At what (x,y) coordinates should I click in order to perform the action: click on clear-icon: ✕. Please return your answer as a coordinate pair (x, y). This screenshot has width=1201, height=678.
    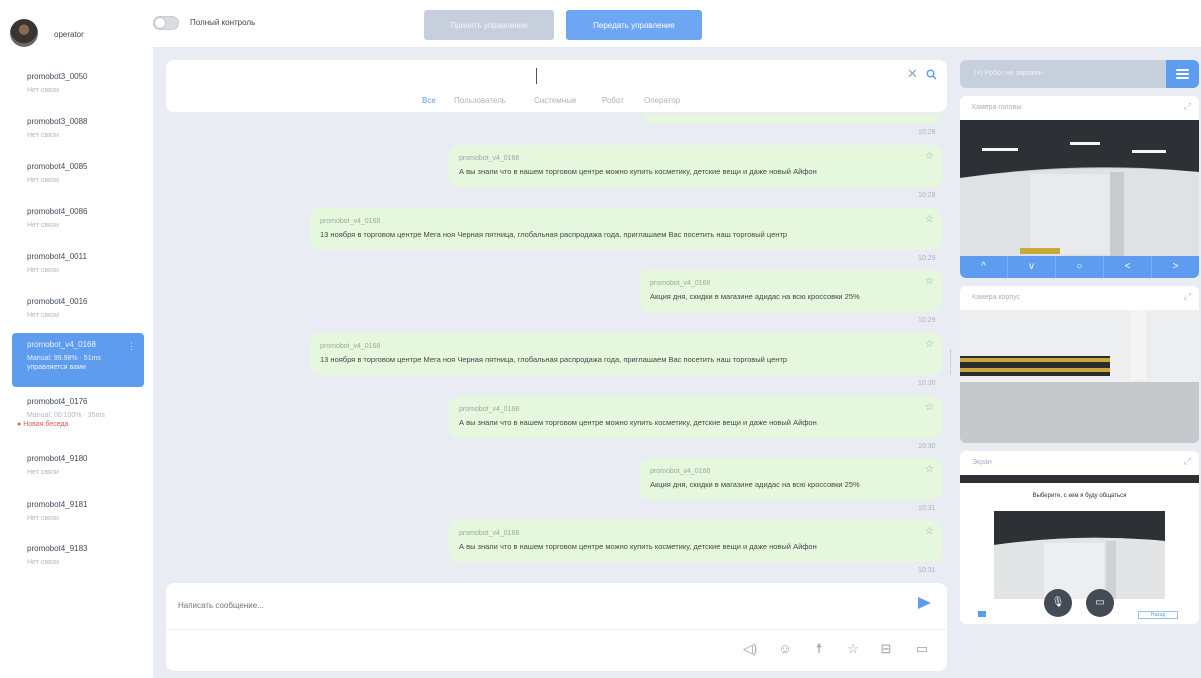
    Looking at the image, I should click on (912, 74).